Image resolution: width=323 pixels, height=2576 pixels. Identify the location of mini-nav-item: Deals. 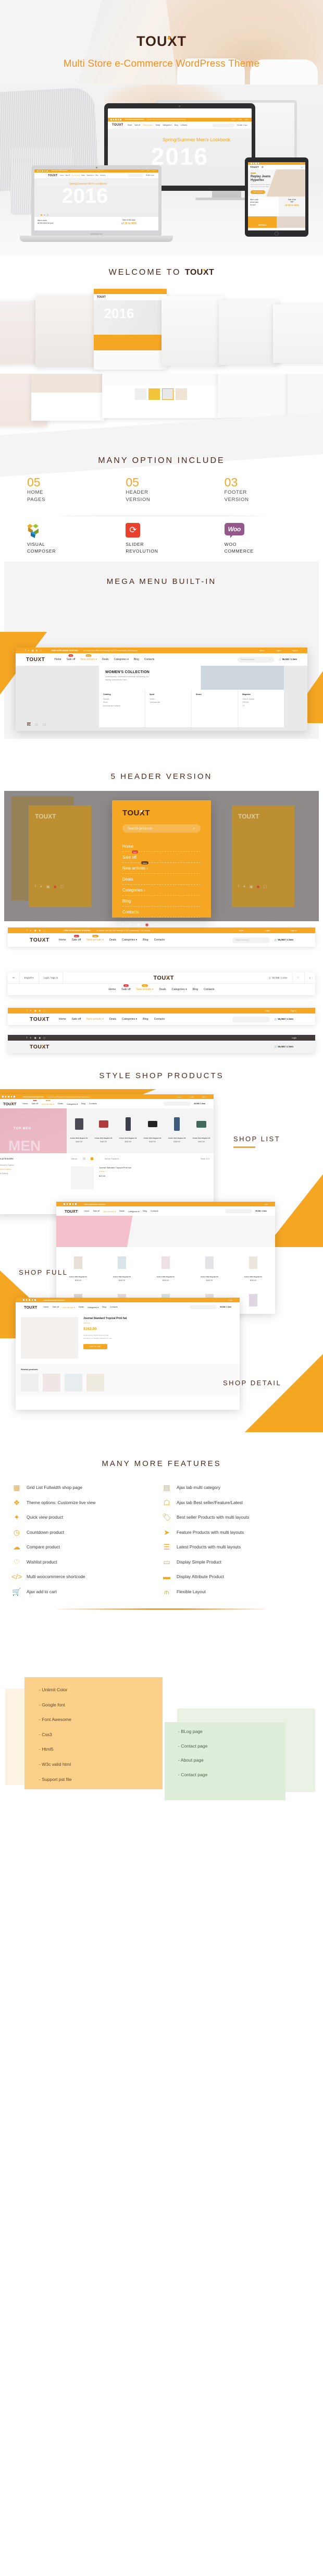
(158, 125).